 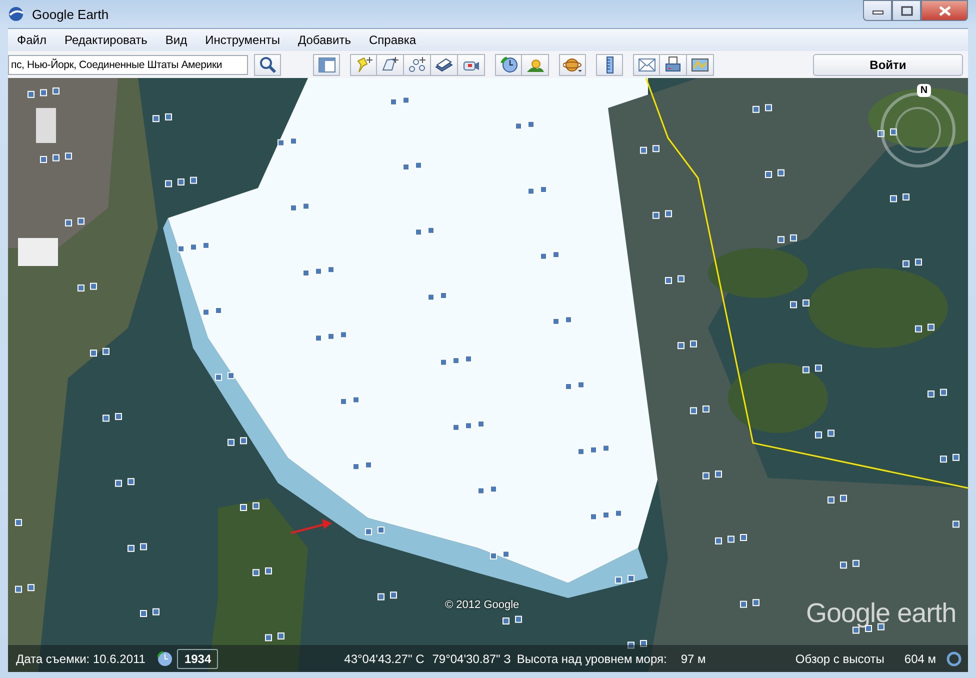 What do you see at coordinates (877, 10) in the screenshot?
I see `minimize-button` at bounding box center [877, 10].